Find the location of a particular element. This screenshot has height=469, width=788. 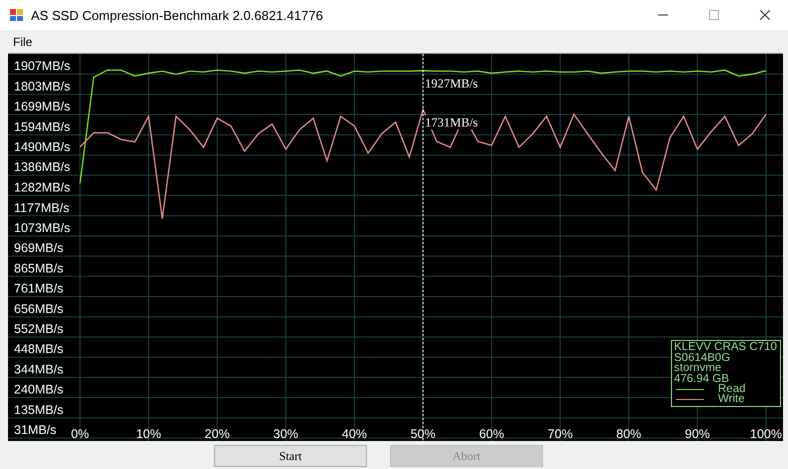

axis-label: 552MB/s is located at coordinates (39, 329).